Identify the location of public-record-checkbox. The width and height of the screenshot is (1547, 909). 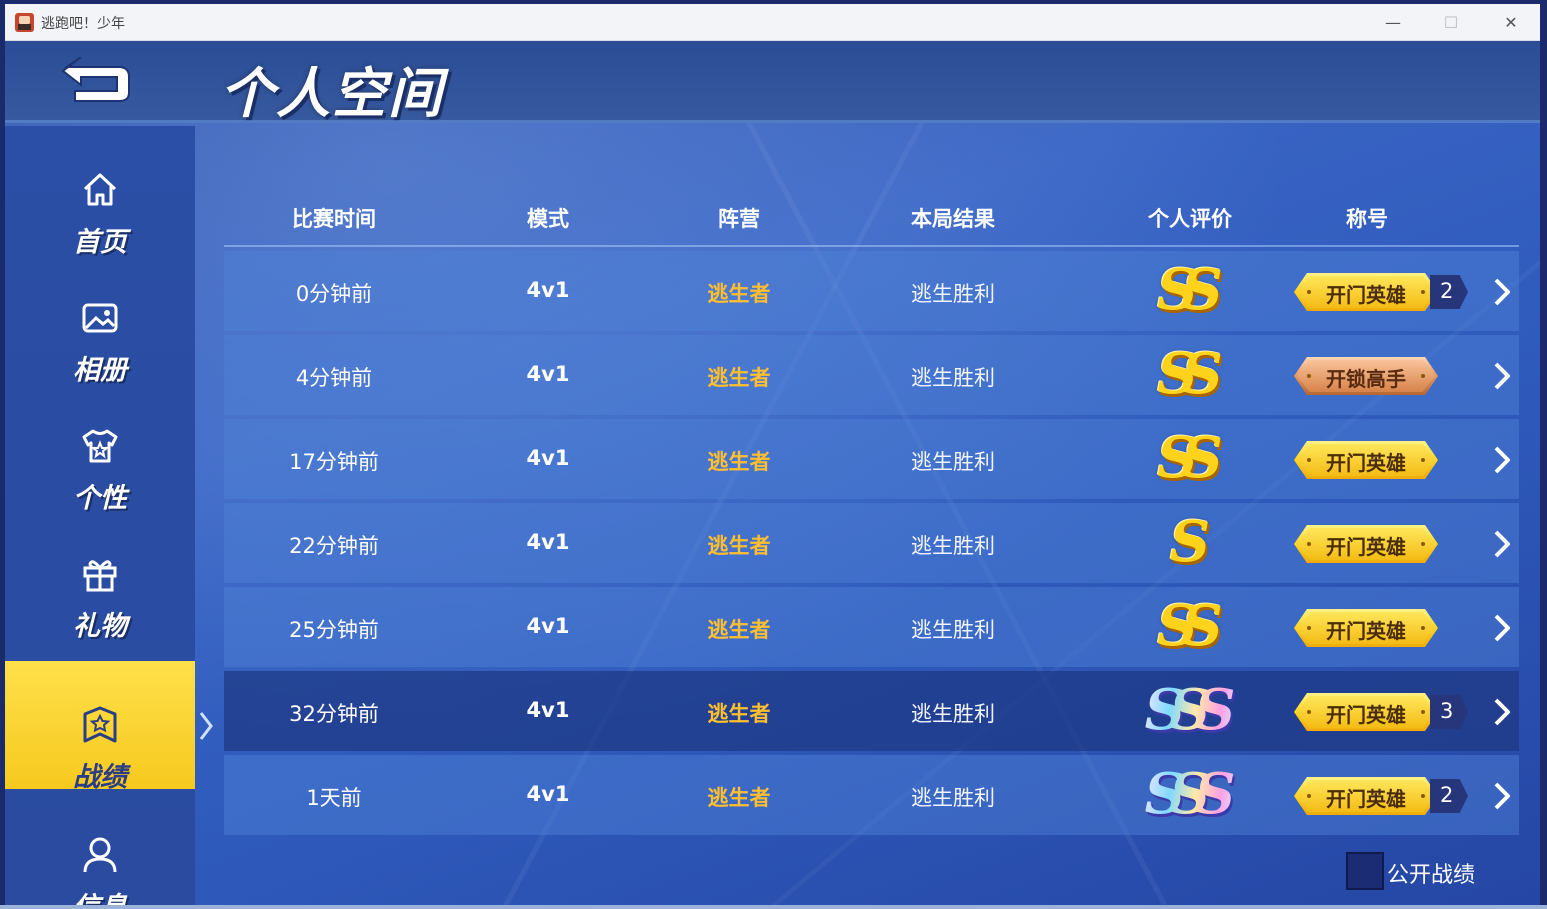
(1365, 871).